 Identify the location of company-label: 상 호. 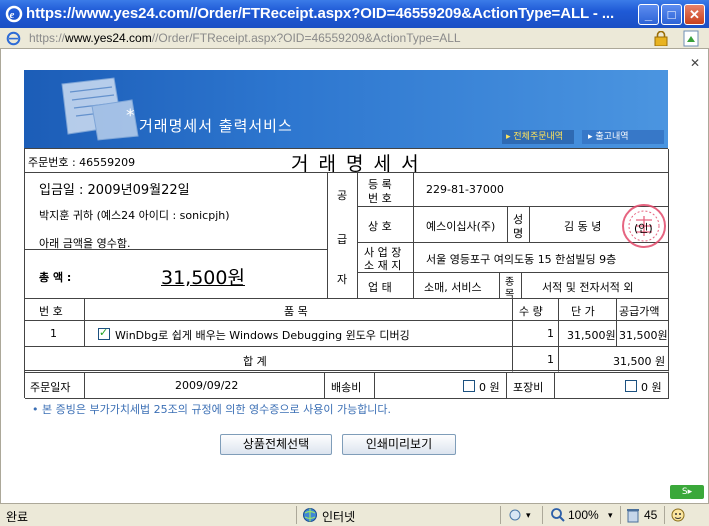
(386, 225).